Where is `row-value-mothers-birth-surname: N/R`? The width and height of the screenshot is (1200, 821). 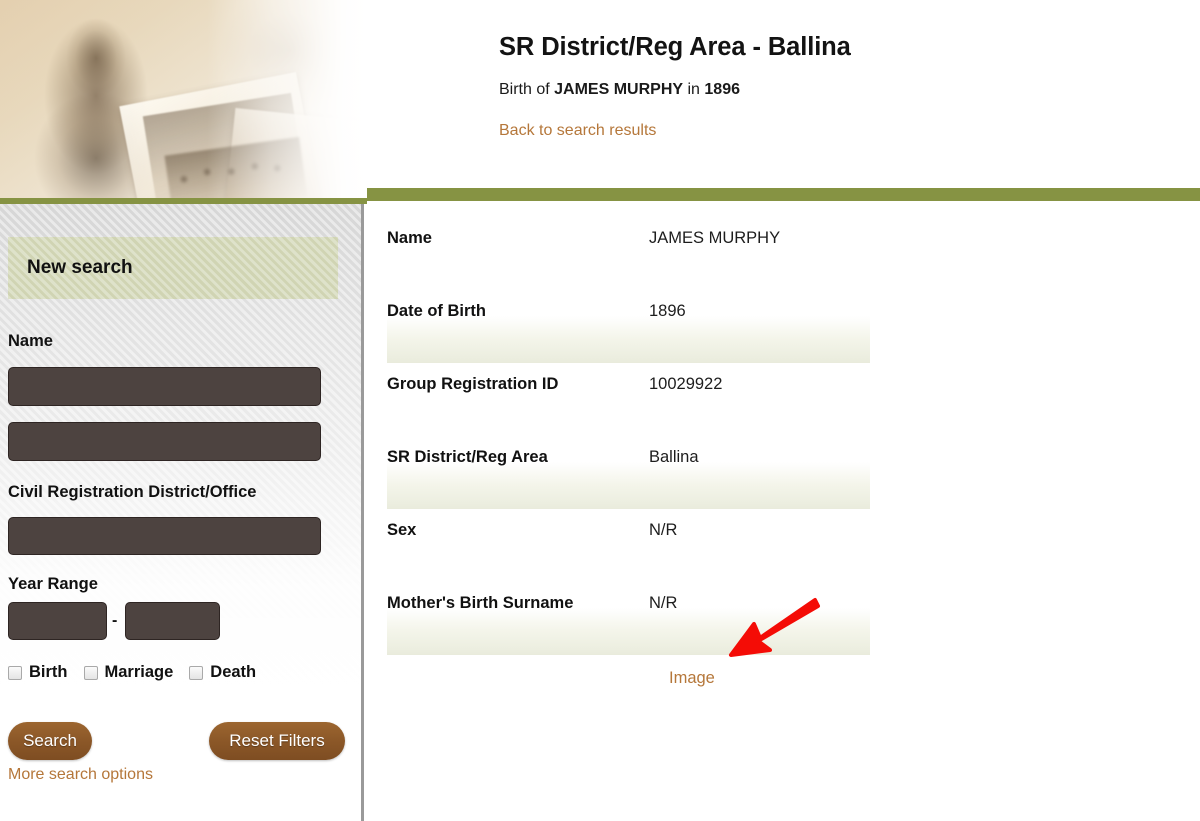 row-value-mothers-birth-surname: N/R is located at coordinates (663, 603).